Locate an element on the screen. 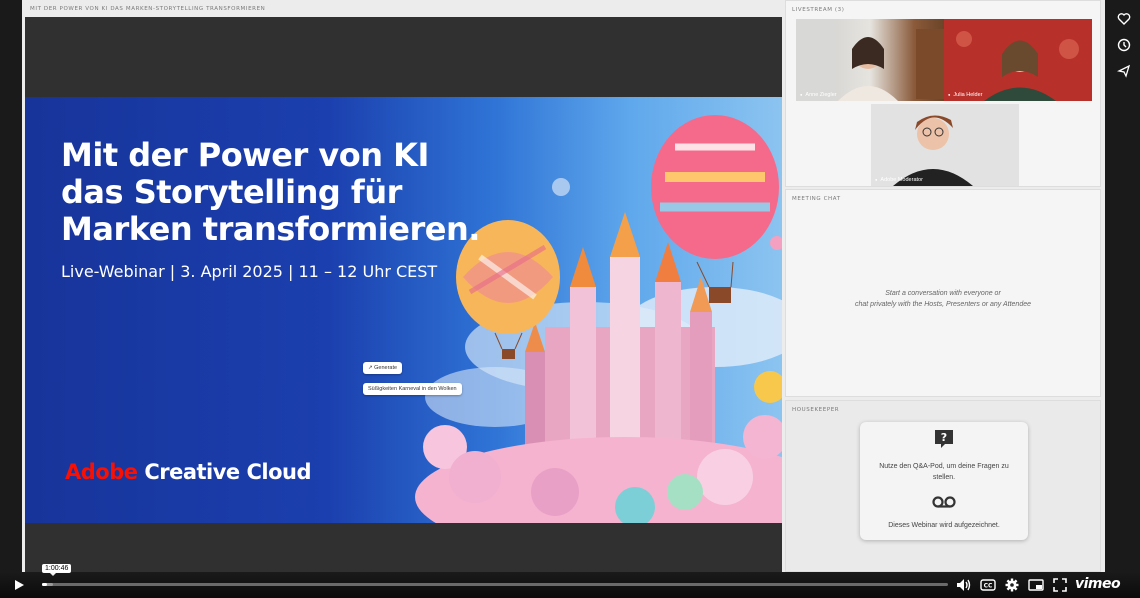 The height and width of the screenshot is (598, 1140). chat-pod-title: MEETING CHAT is located at coordinates (816, 199).